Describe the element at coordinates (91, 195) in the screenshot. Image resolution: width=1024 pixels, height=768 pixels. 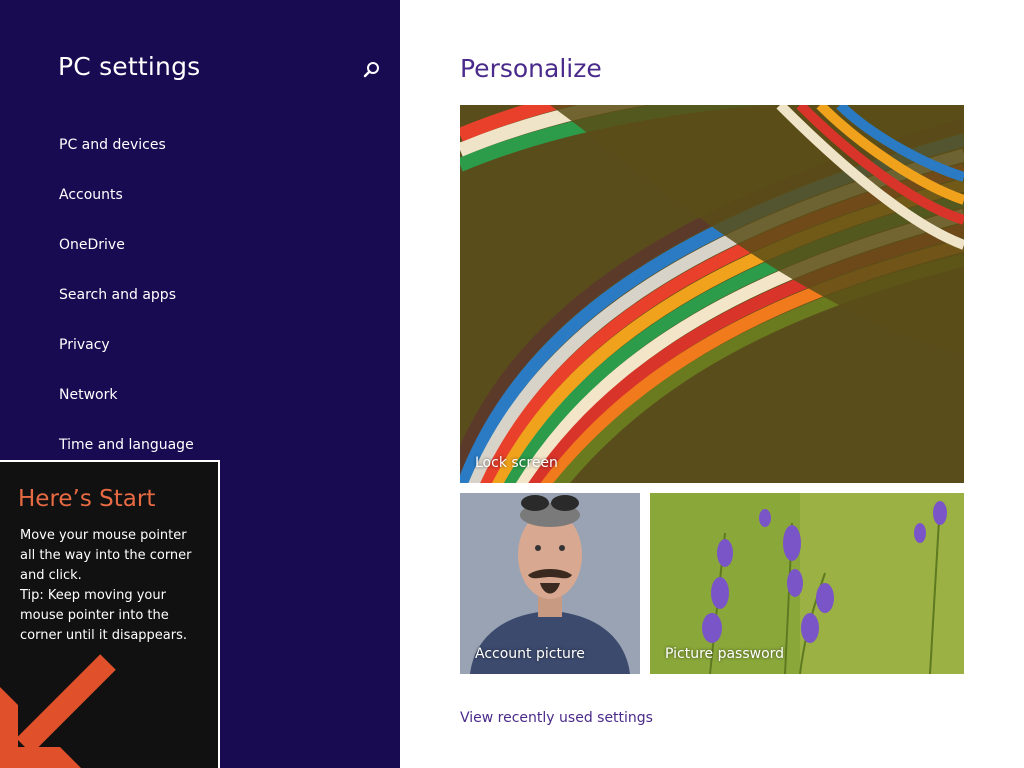
I see `sidebar-item-accounts: Accounts` at that location.